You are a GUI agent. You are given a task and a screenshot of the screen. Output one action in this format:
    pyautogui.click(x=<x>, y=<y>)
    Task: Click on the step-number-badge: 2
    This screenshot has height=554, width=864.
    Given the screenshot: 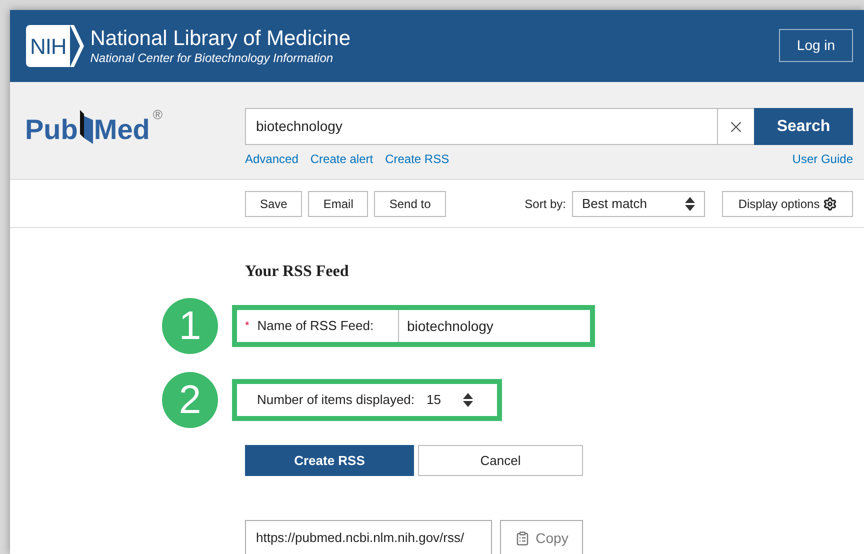 What is the action you would take?
    pyautogui.click(x=190, y=400)
    